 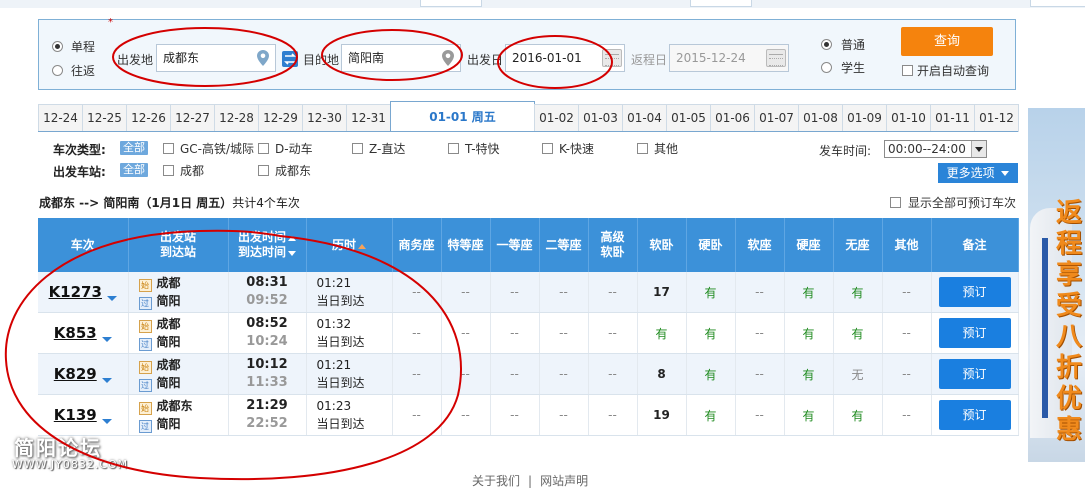 I want to click on depart-time-label: 发车时间:, so click(x=845, y=151).